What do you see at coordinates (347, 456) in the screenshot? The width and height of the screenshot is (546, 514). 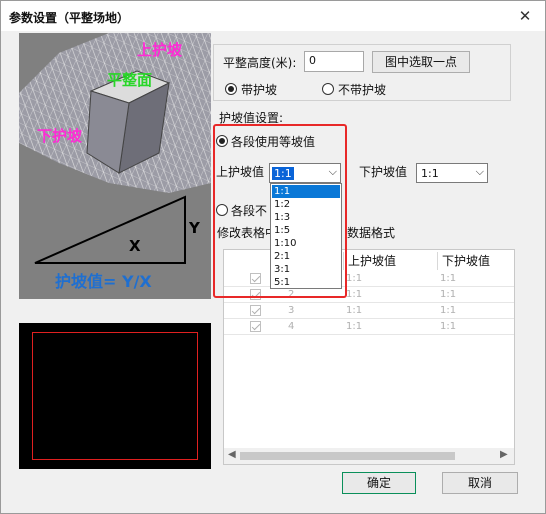 I see `scrollbar-thumb` at bounding box center [347, 456].